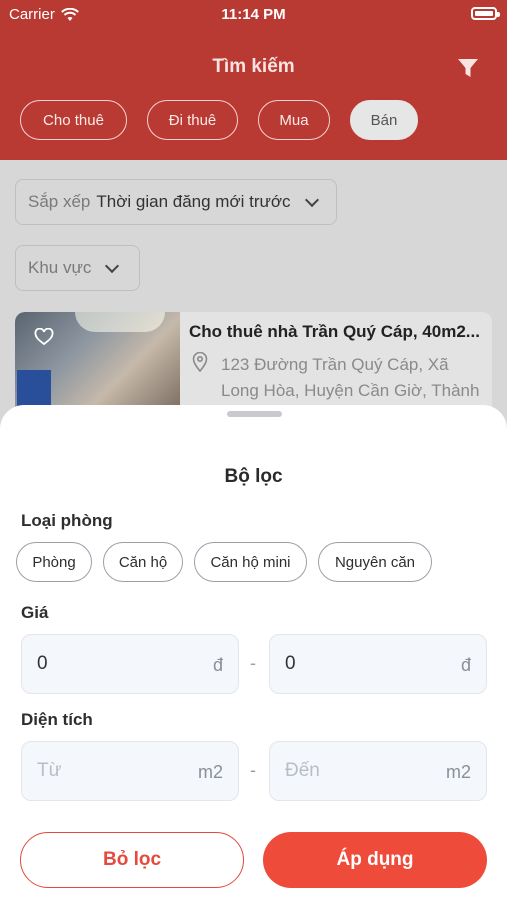 The height and width of the screenshot is (900, 507). I want to click on chip-nguyen-can: Nguyên căn, so click(375, 562).